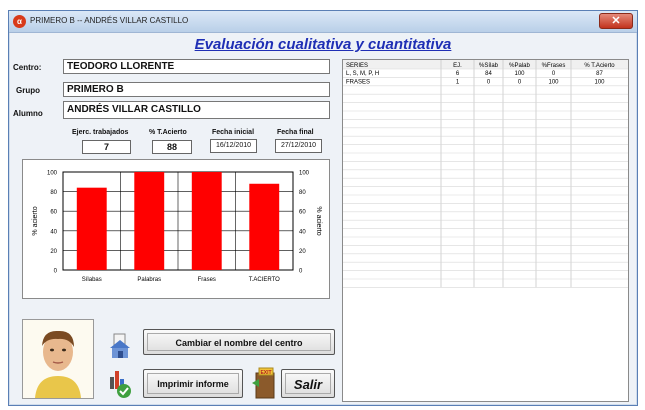 Image resolution: width=645 pixels, height=410 pixels. What do you see at coordinates (19, 21) in the screenshot?
I see `app-icon: α` at bounding box center [19, 21].